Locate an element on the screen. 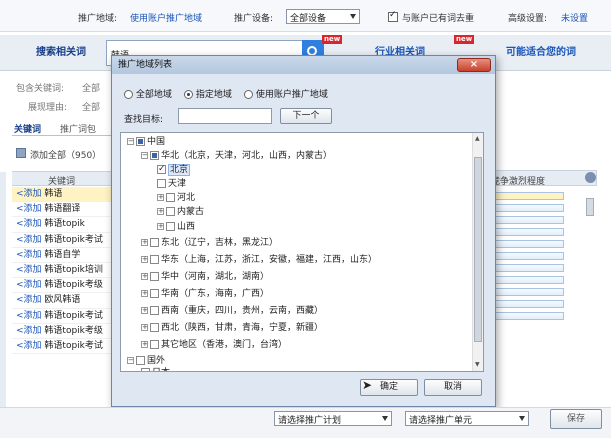  cancel-button: 取消 is located at coordinates (453, 387).